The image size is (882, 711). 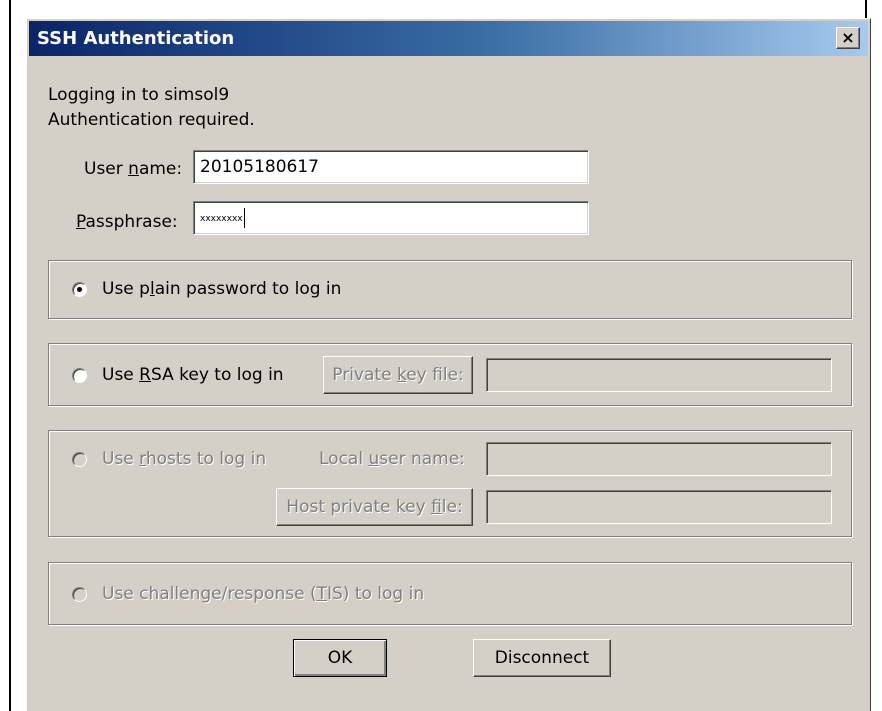 What do you see at coordinates (151, 120) in the screenshot?
I see `status-auth-required: Authentication required.` at bounding box center [151, 120].